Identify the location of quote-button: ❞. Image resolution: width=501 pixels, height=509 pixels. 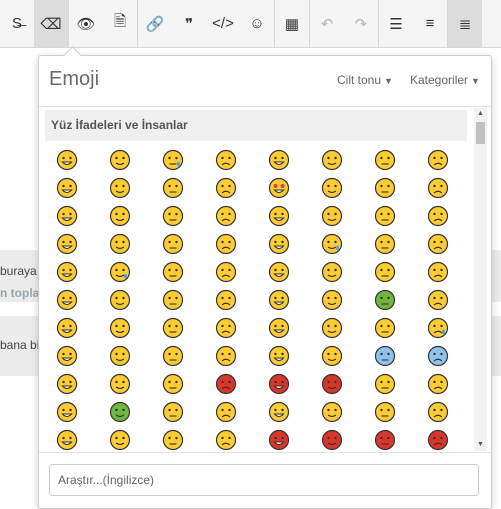
(189, 23).